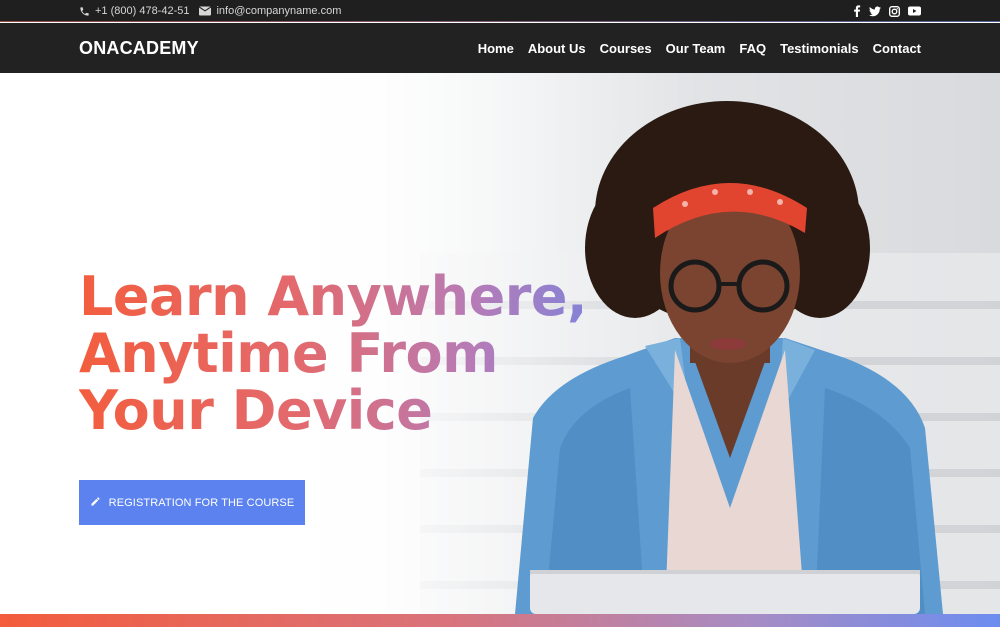 The height and width of the screenshot is (627, 1000). Describe the element at coordinates (557, 48) in the screenshot. I see `nav-about-us: About Us` at that location.